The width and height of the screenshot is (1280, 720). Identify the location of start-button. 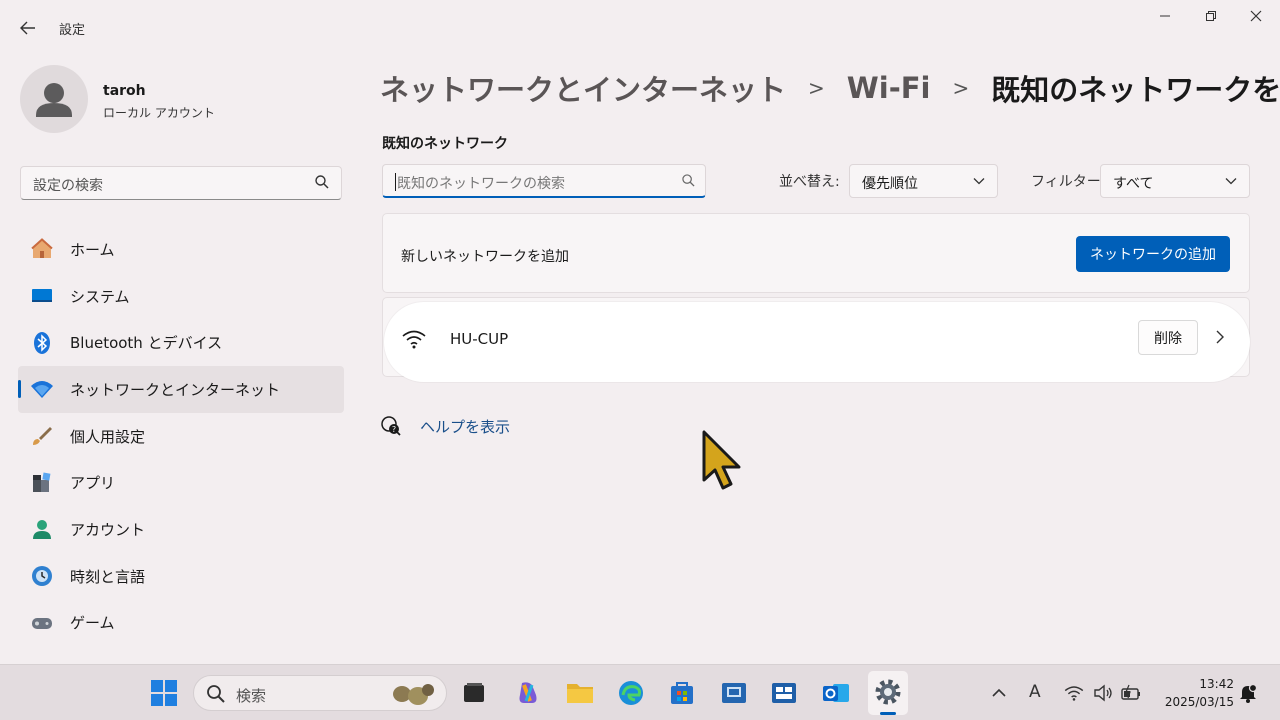
(164, 693).